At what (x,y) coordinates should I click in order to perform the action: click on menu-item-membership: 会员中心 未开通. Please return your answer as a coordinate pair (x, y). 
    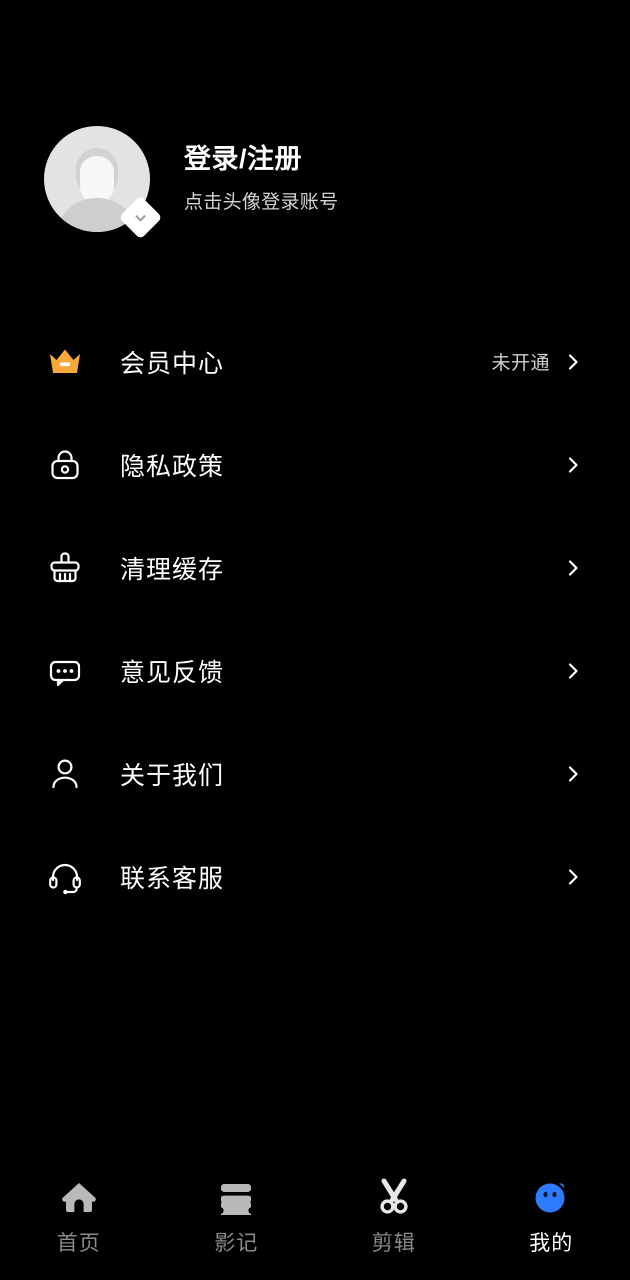
    Looking at the image, I should click on (315, 361).